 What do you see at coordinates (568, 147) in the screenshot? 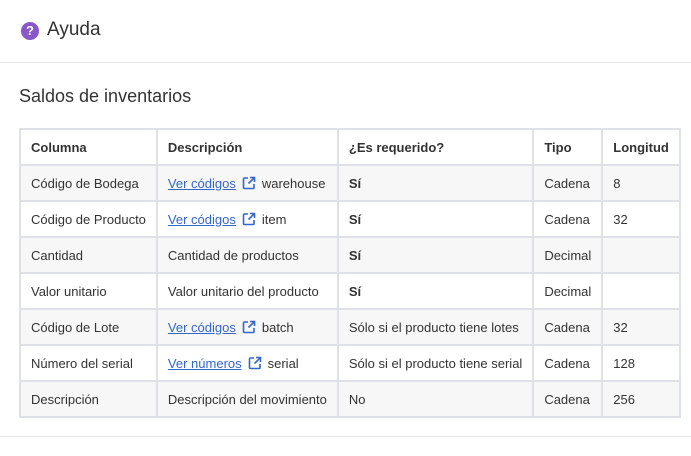
I see `header-tipo: Tipo` at bounding box center [568, 147].